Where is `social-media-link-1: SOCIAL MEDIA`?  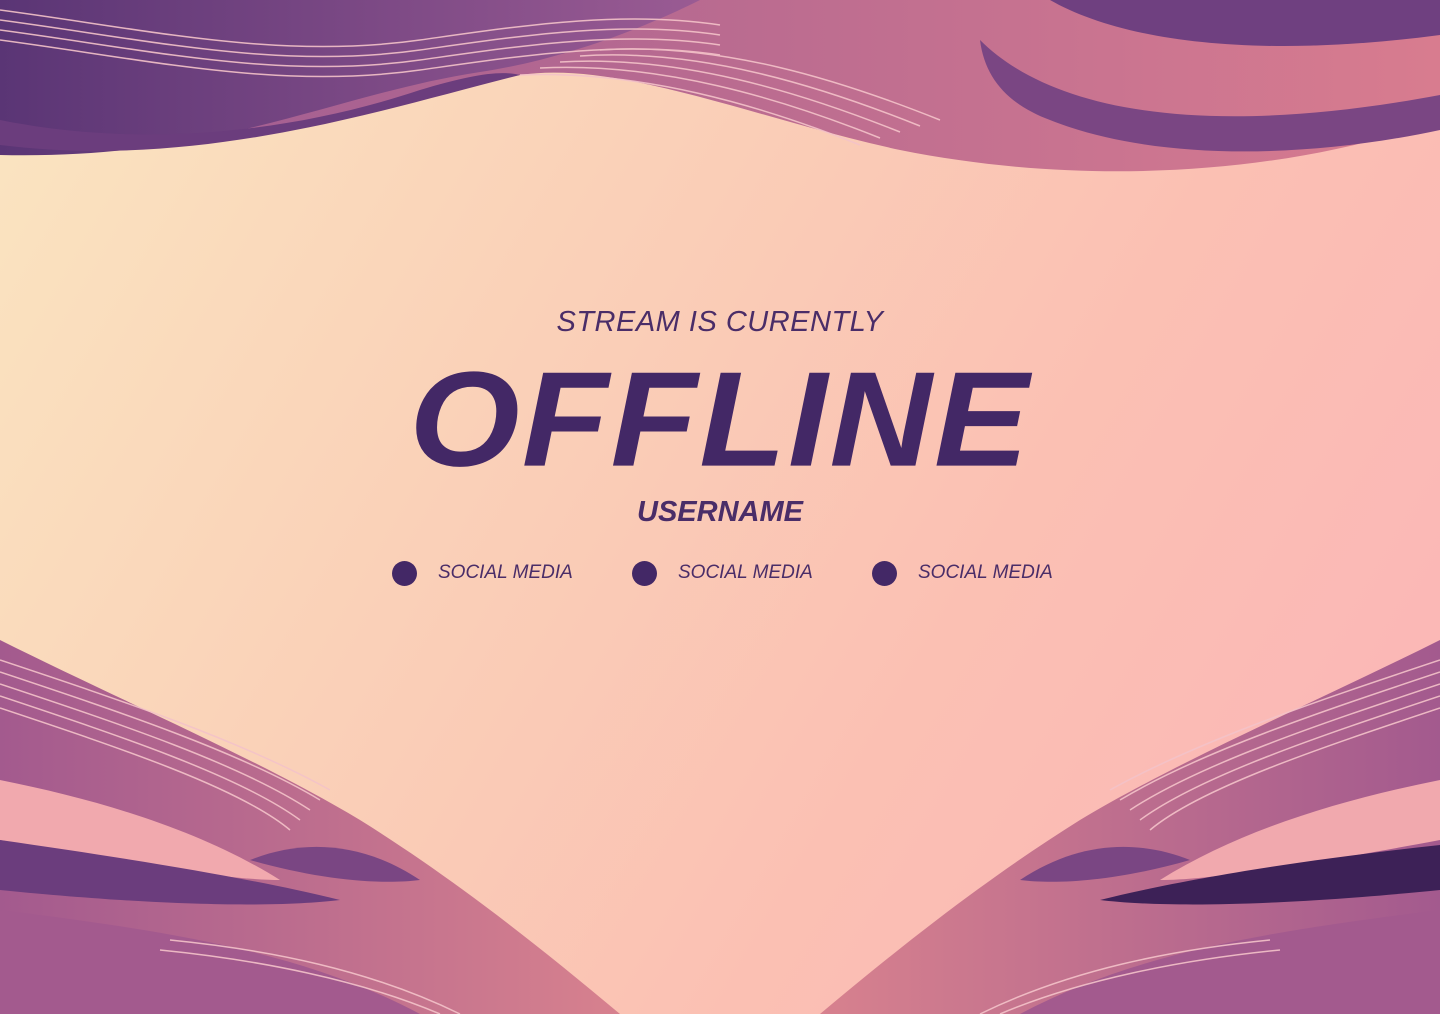 social-media-link-1: SOCIAL MEDIA is located at coordinates (482, 573).